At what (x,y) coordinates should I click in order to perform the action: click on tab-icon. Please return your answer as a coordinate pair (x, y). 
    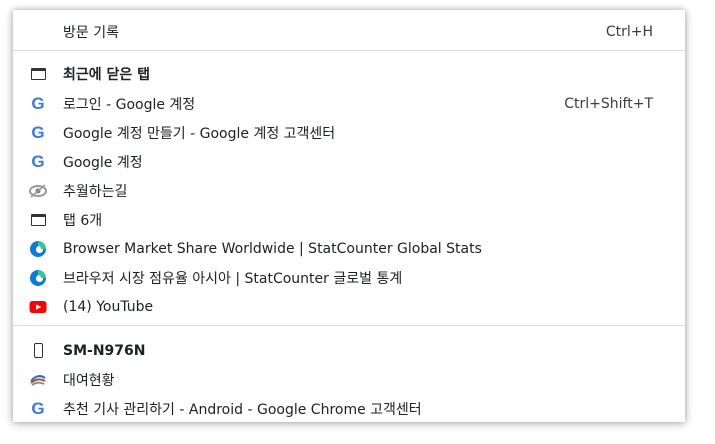
    Looking at the image, I should click on (38, 74).